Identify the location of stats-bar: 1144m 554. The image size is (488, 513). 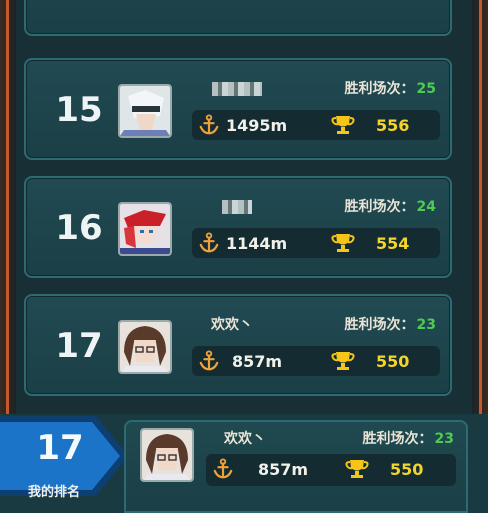
(316, 243).